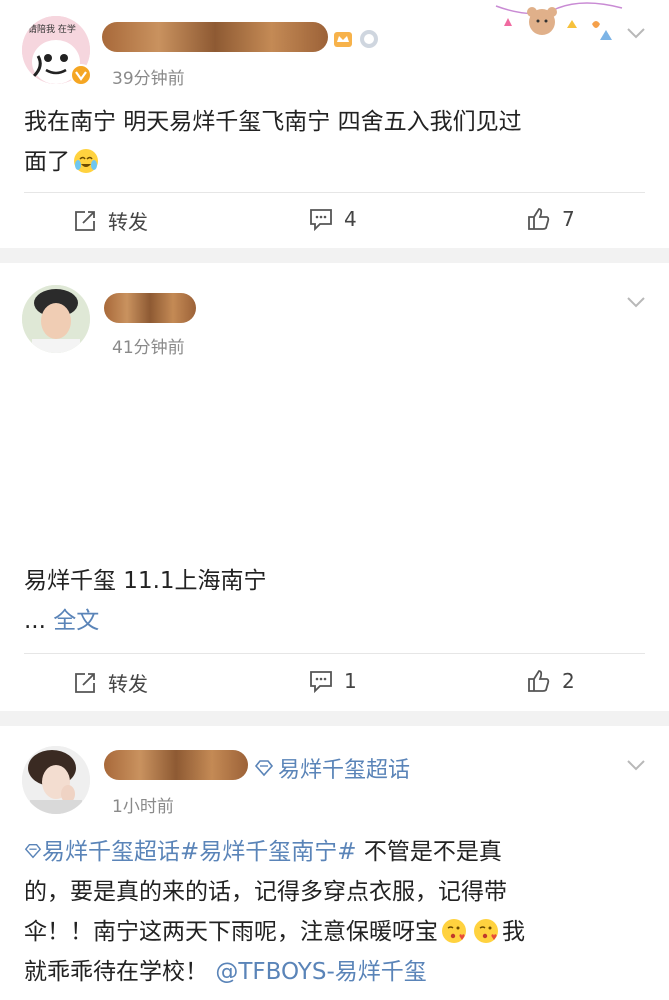  I want to click on super-topic-link: 易烊千玺超话, so click(332, 768).